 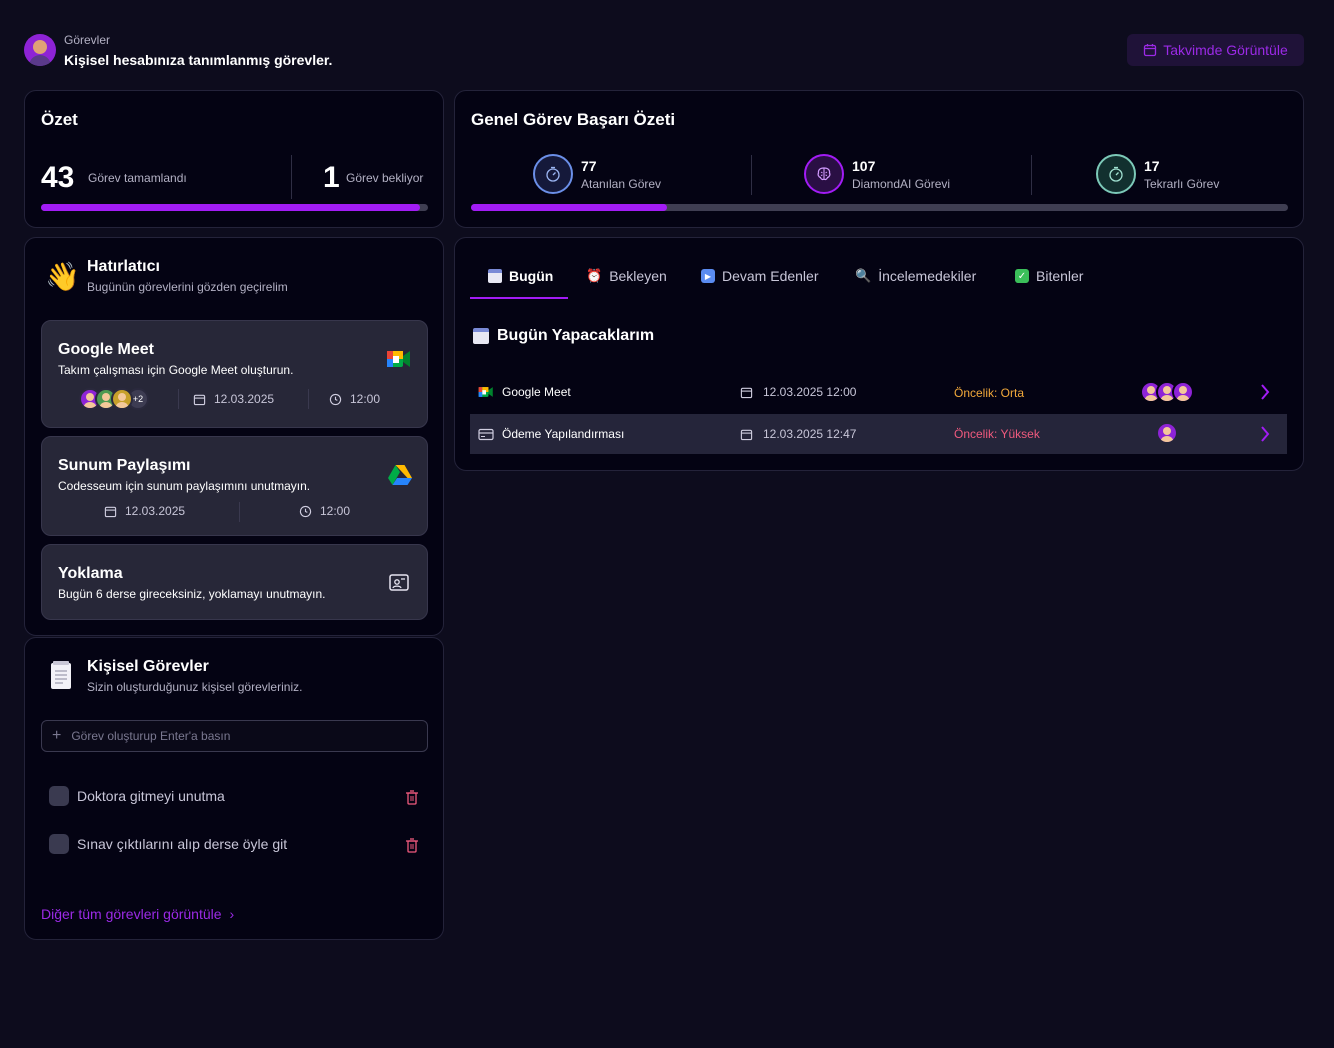 I want to click on reminder-item-title: Sunum Paylaşımı, so click(x=124, y=465).